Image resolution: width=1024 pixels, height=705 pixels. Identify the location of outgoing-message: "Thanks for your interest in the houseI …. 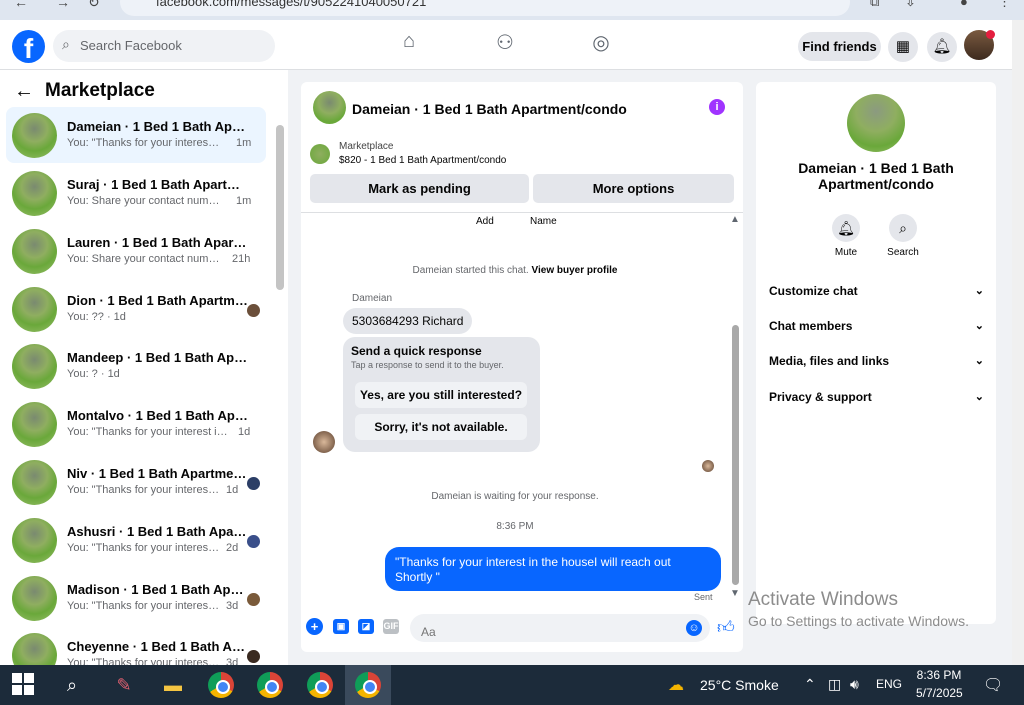
(553, 569).